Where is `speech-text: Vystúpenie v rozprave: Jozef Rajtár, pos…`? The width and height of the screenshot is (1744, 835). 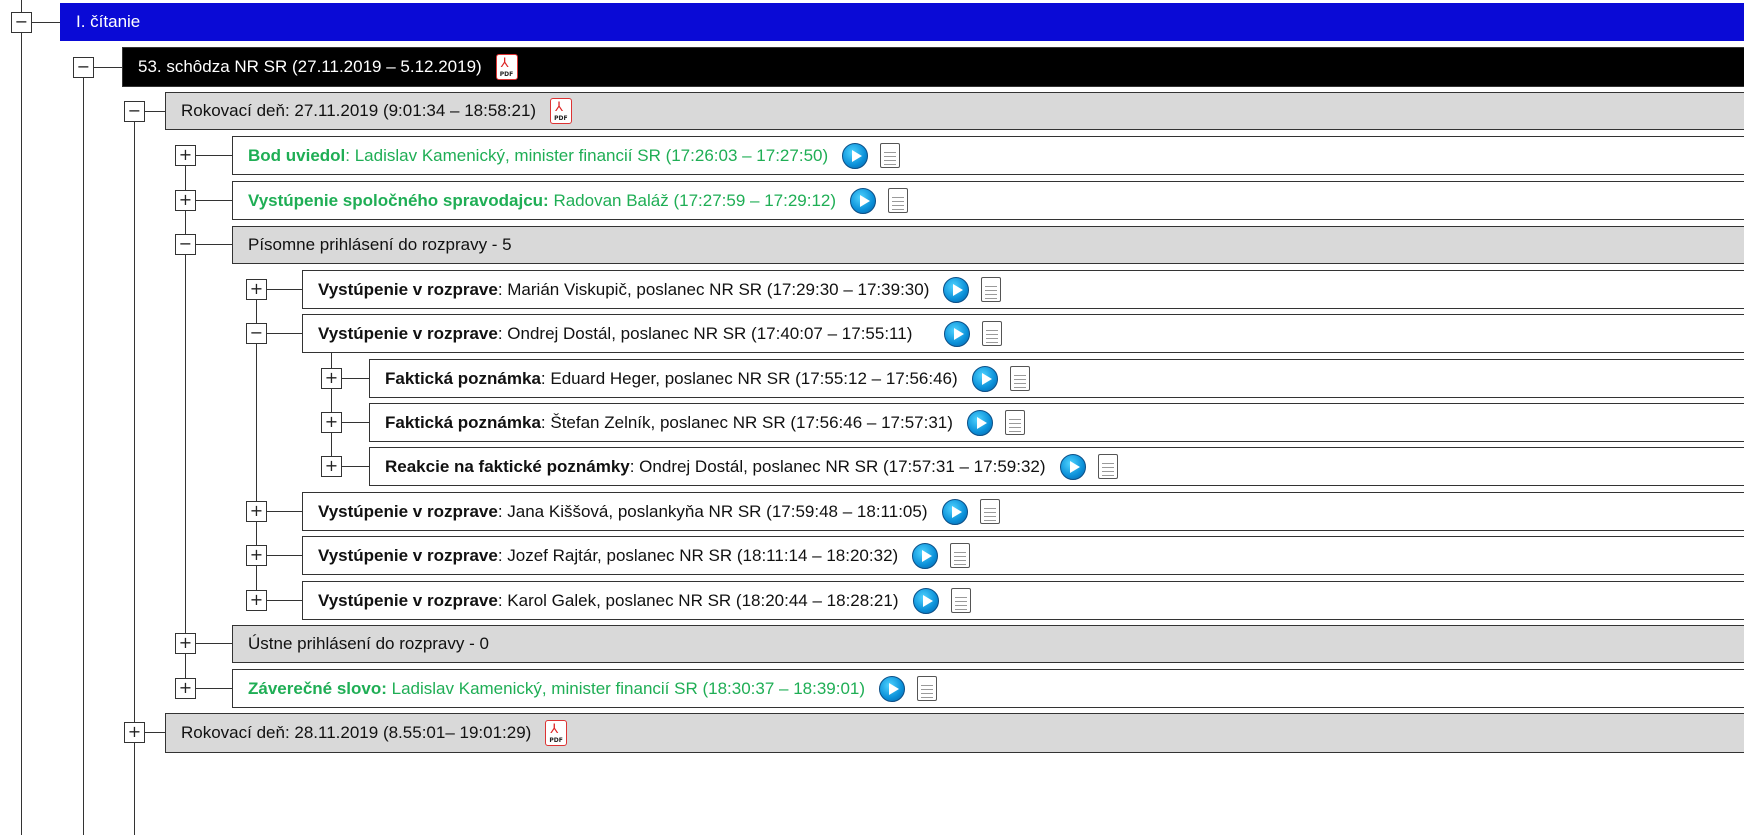
speech-text: Vystúpenie v rozprave: Jozef Rajtár, pos… is located at coordinates (608, 555).